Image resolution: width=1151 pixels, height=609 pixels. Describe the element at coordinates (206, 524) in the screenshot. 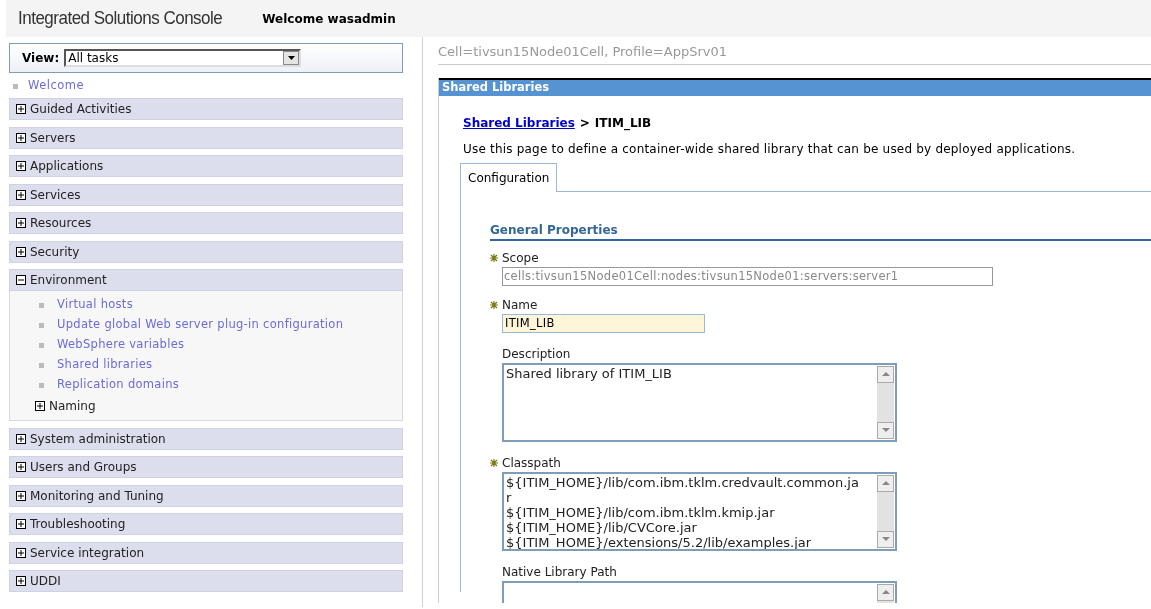

I see `nav-section-header: Troubleshooting` at that location.